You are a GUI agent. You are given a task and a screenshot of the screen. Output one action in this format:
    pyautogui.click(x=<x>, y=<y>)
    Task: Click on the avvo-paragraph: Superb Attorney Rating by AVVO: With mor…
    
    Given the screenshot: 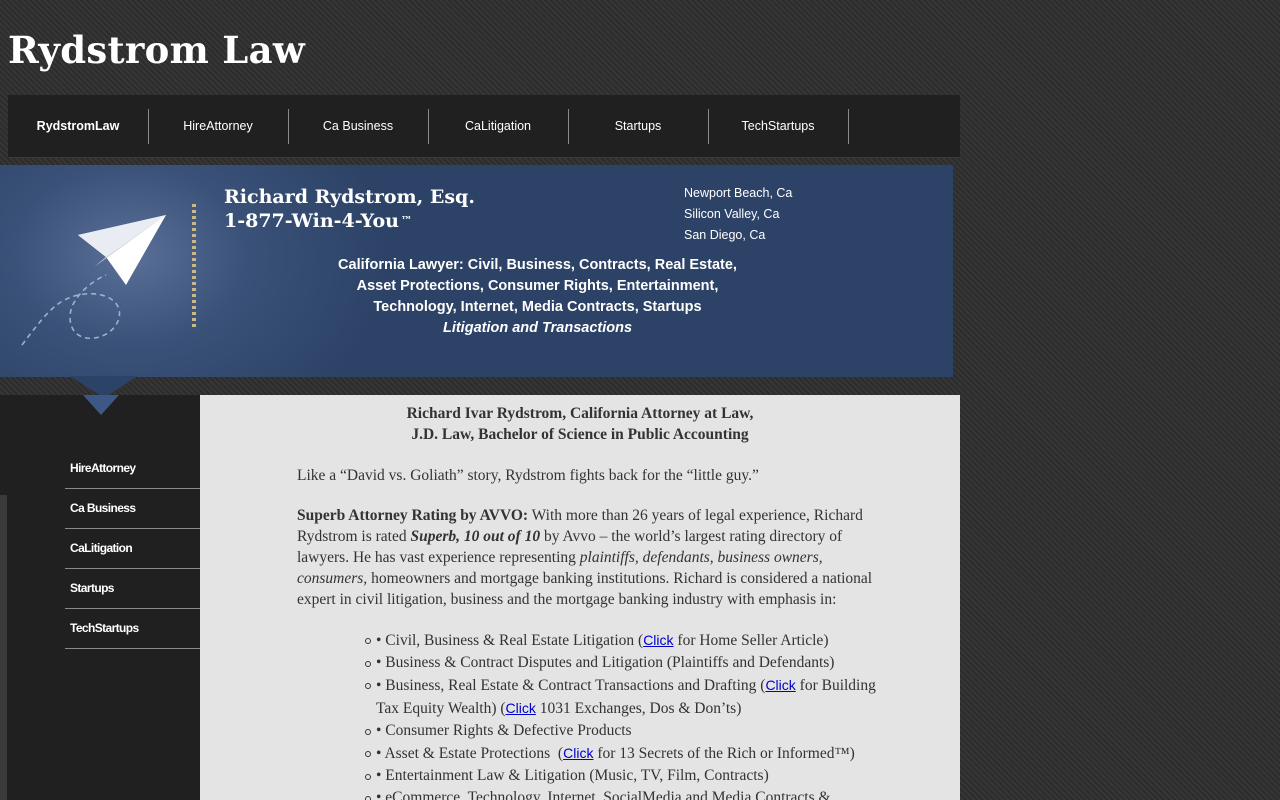 What is the action you would take?
    pyautogui.click(x=580, y=557)
    